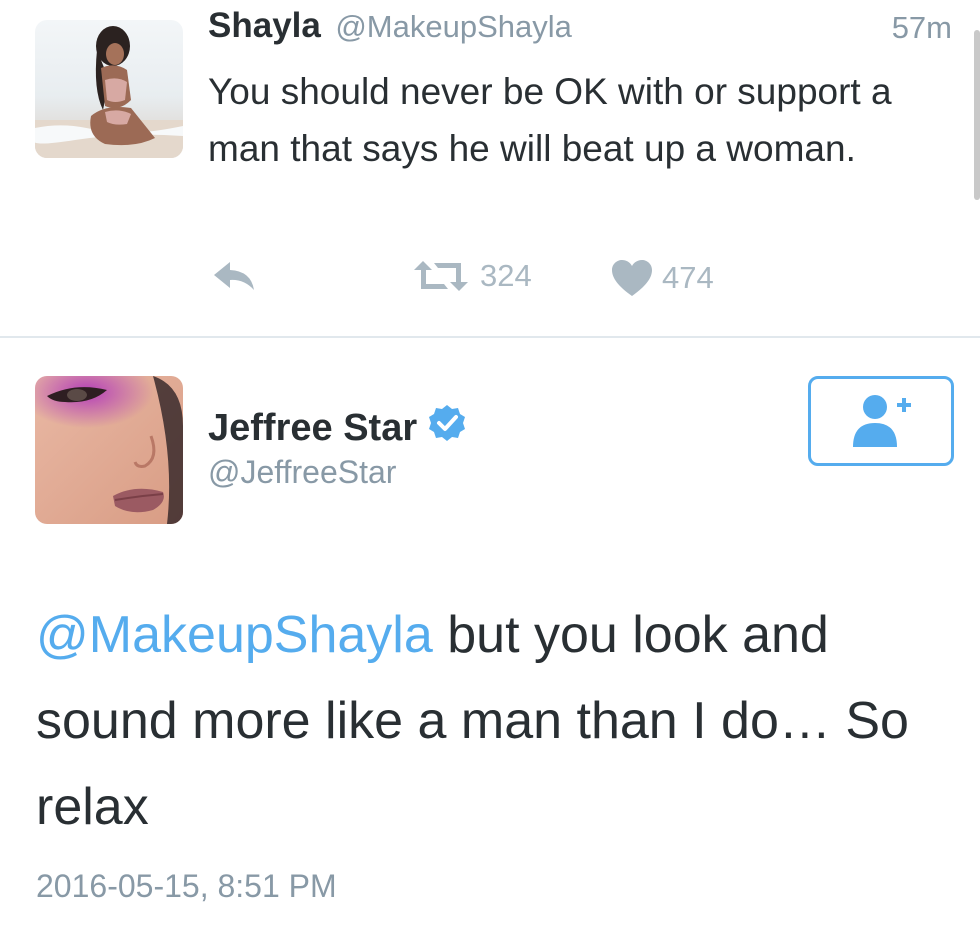  Describe the element at coordinates (490, 337) in the screenshot. I see `tweet-divider` at that location.